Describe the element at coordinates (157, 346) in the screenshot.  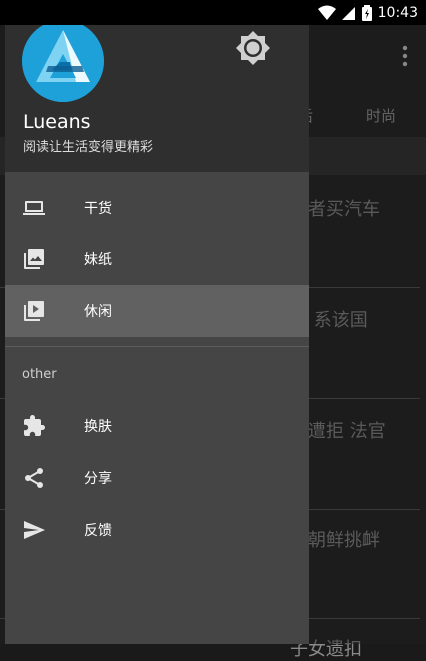
I see `drawer-divider` at that location.